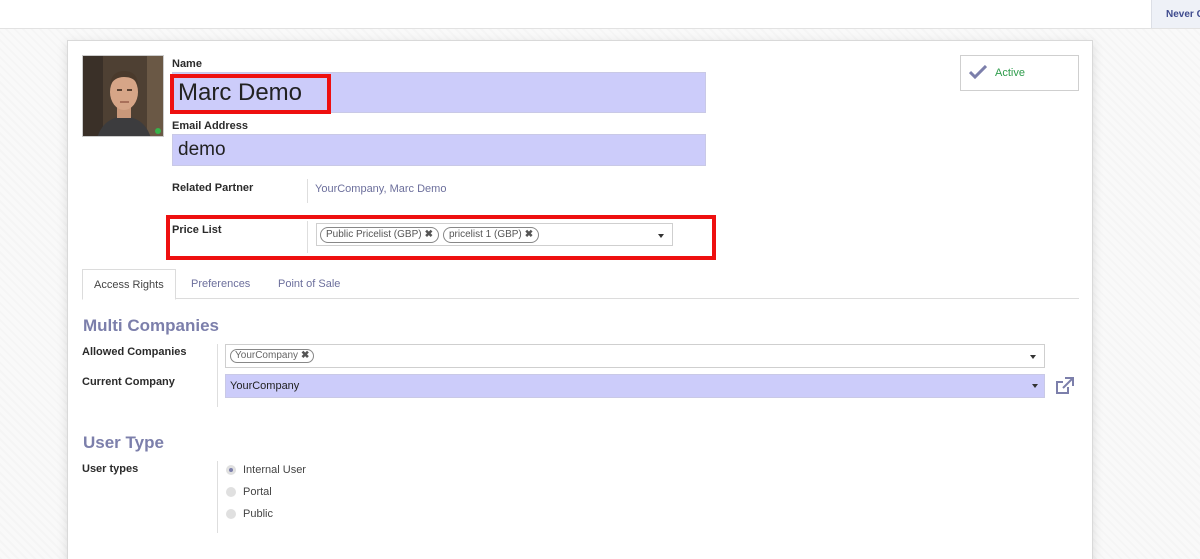 This screenshot has height=559, width=1200. What do you see at coordinates (1064, 387) in the screenshot?
I see `external-link-icon` at bounding box center [1064, 387].